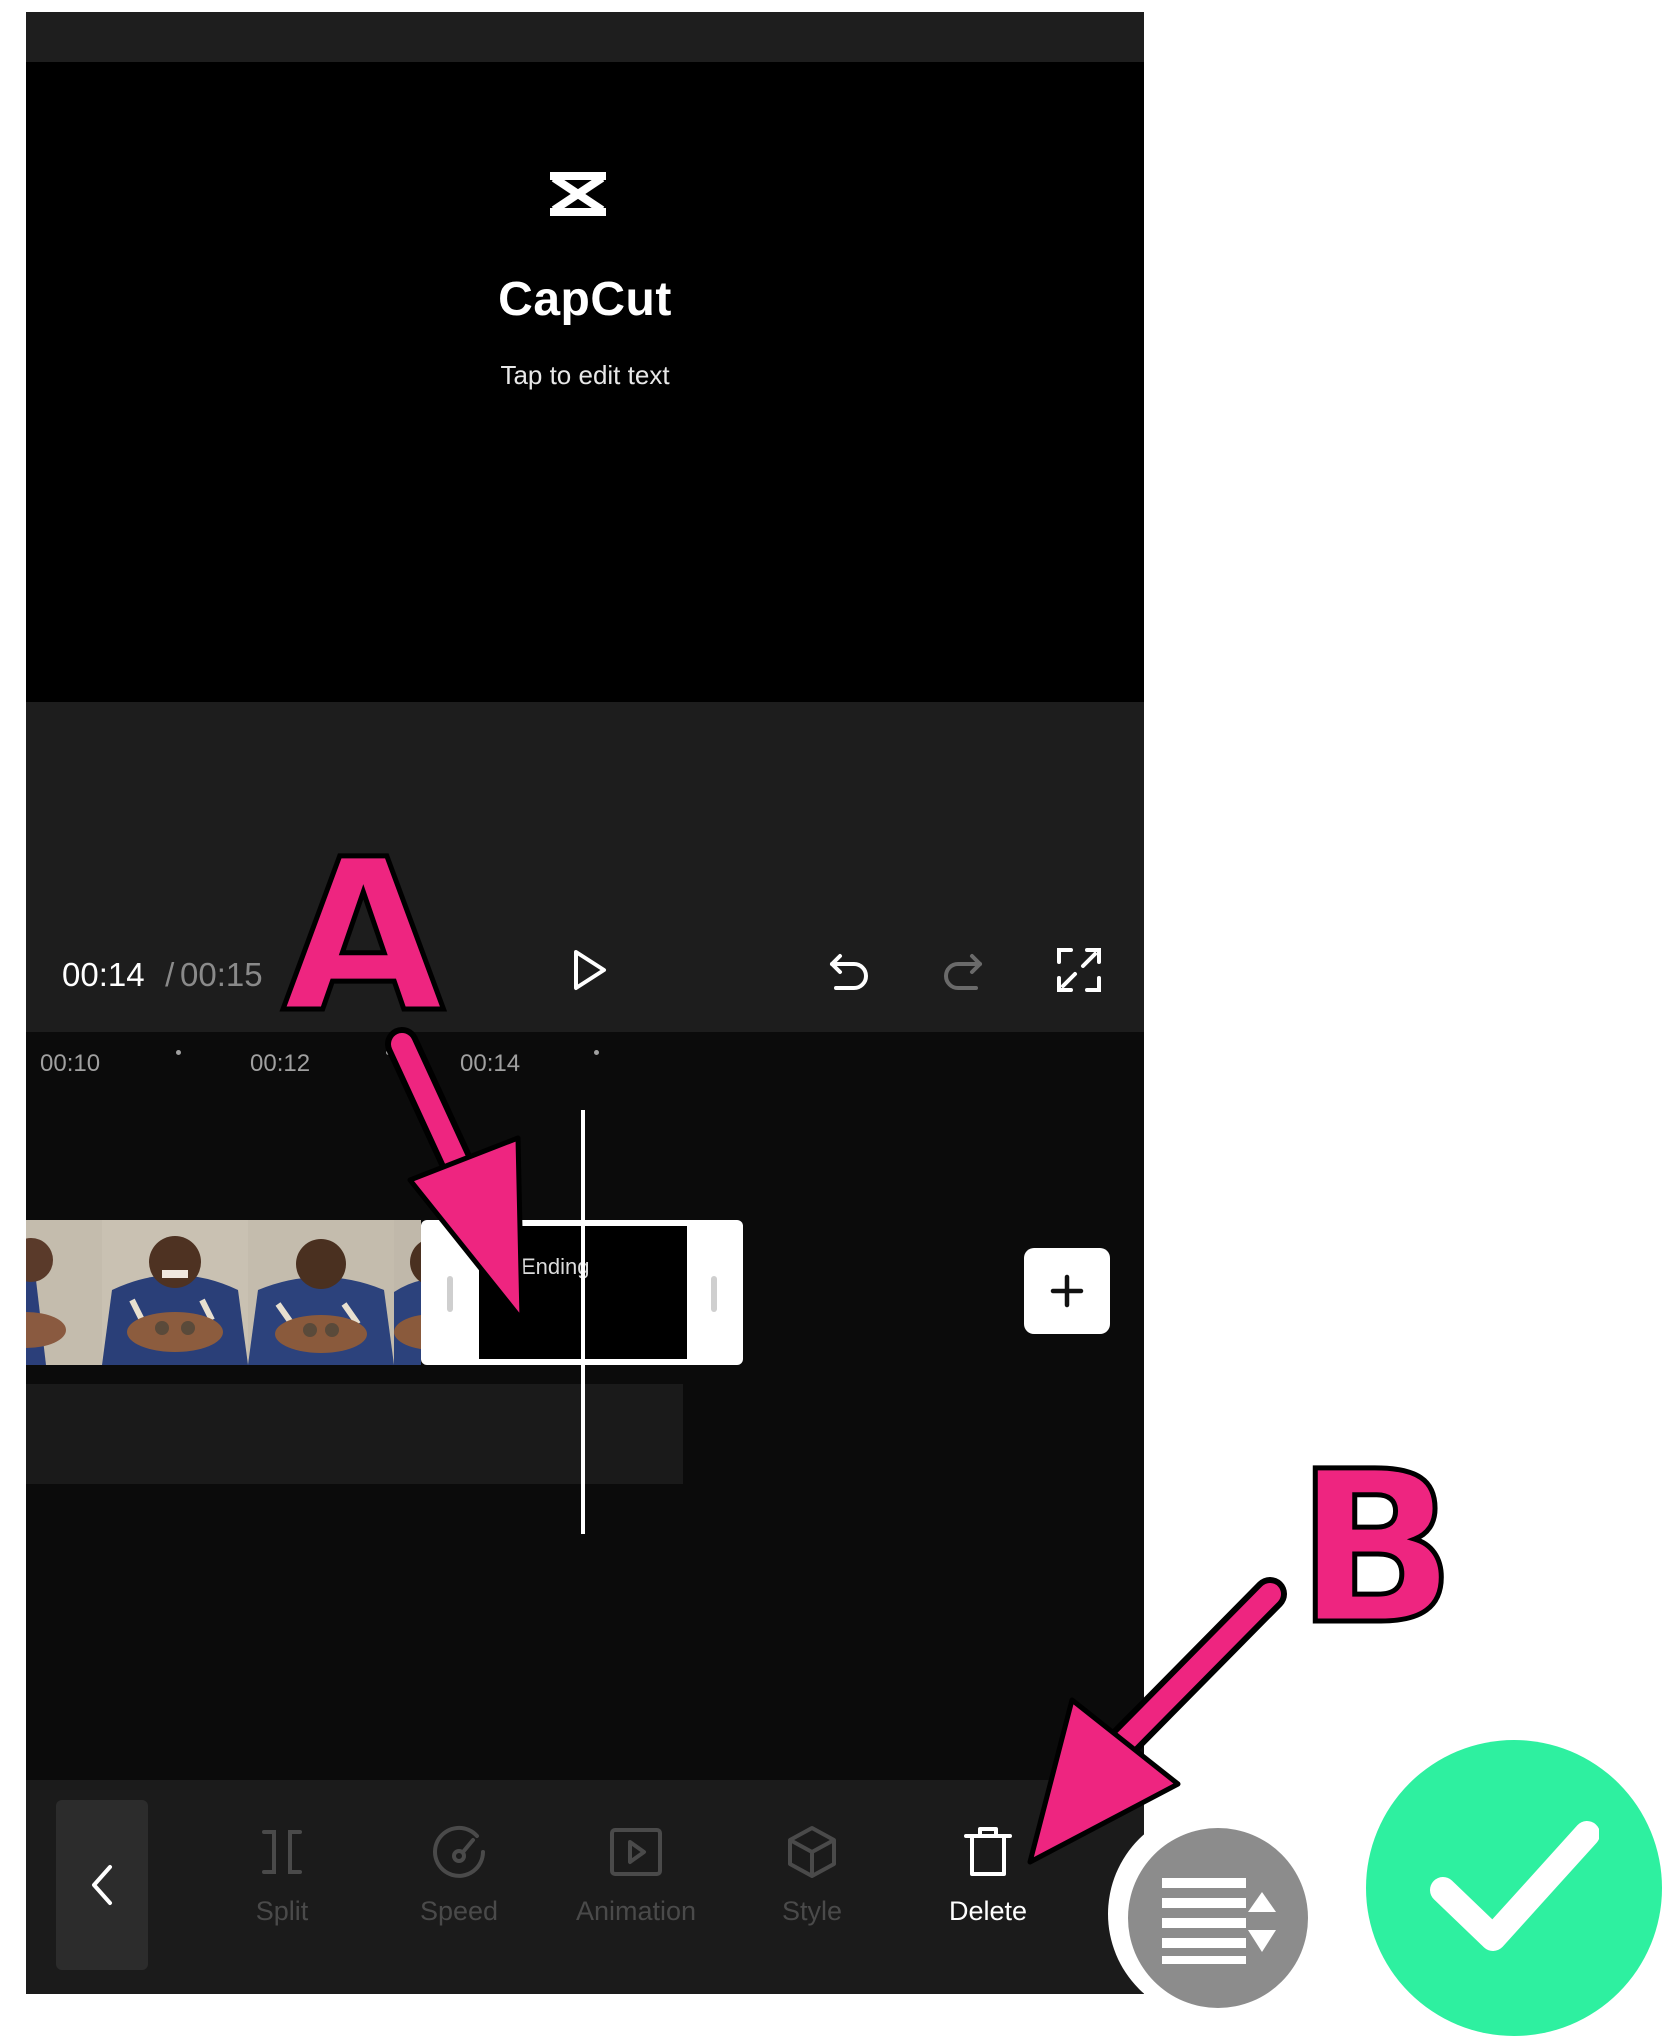 Image resolution: width=1676 pixels, height=2036 pixels. I want to click on reorder-menu-button, so click(1218, 1918).